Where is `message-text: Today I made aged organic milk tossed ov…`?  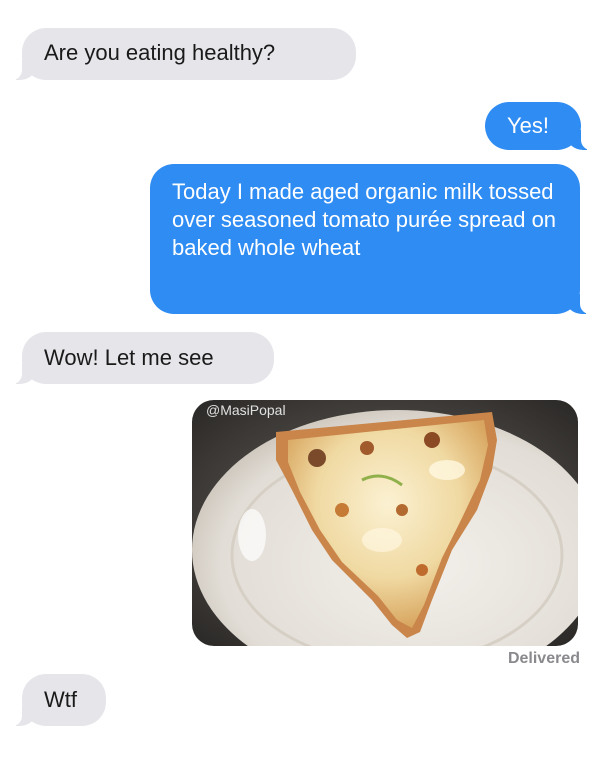 message-text: Today I made aged organic milk tossed ov… is located at coordinates (364, 219).